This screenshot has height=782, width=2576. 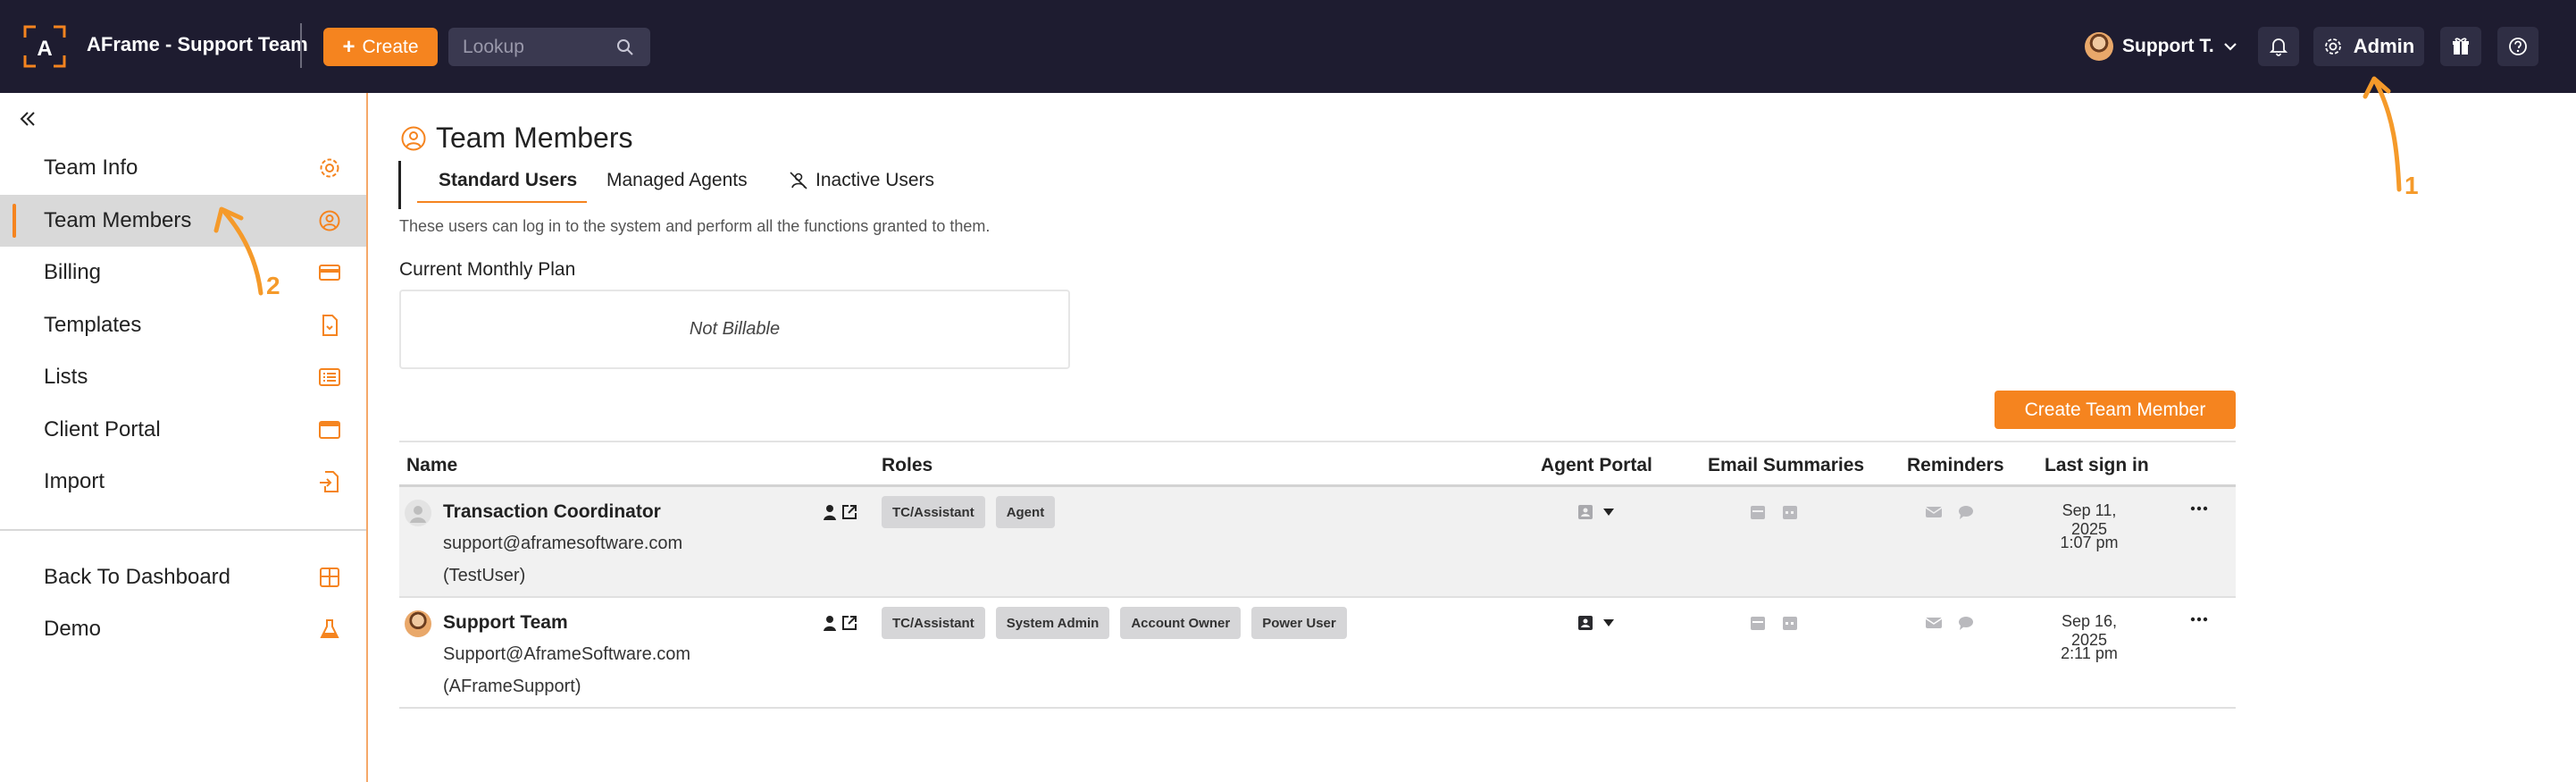 I want to click on user-name: Support T., so click(x=2168, y=46).